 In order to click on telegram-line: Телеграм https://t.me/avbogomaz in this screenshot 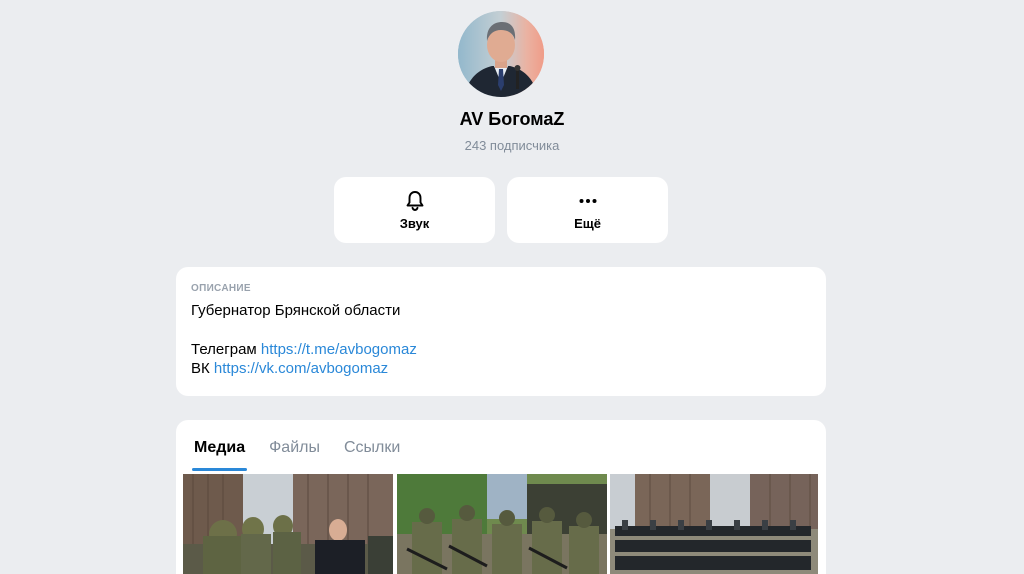, I will do `click(501, 349)`.